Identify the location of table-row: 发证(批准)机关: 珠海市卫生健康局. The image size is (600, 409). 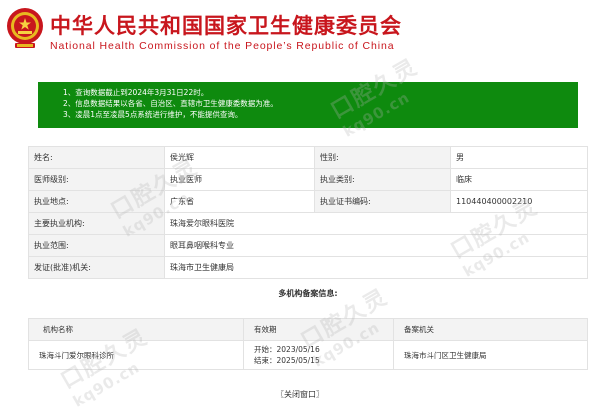
(308, 267).